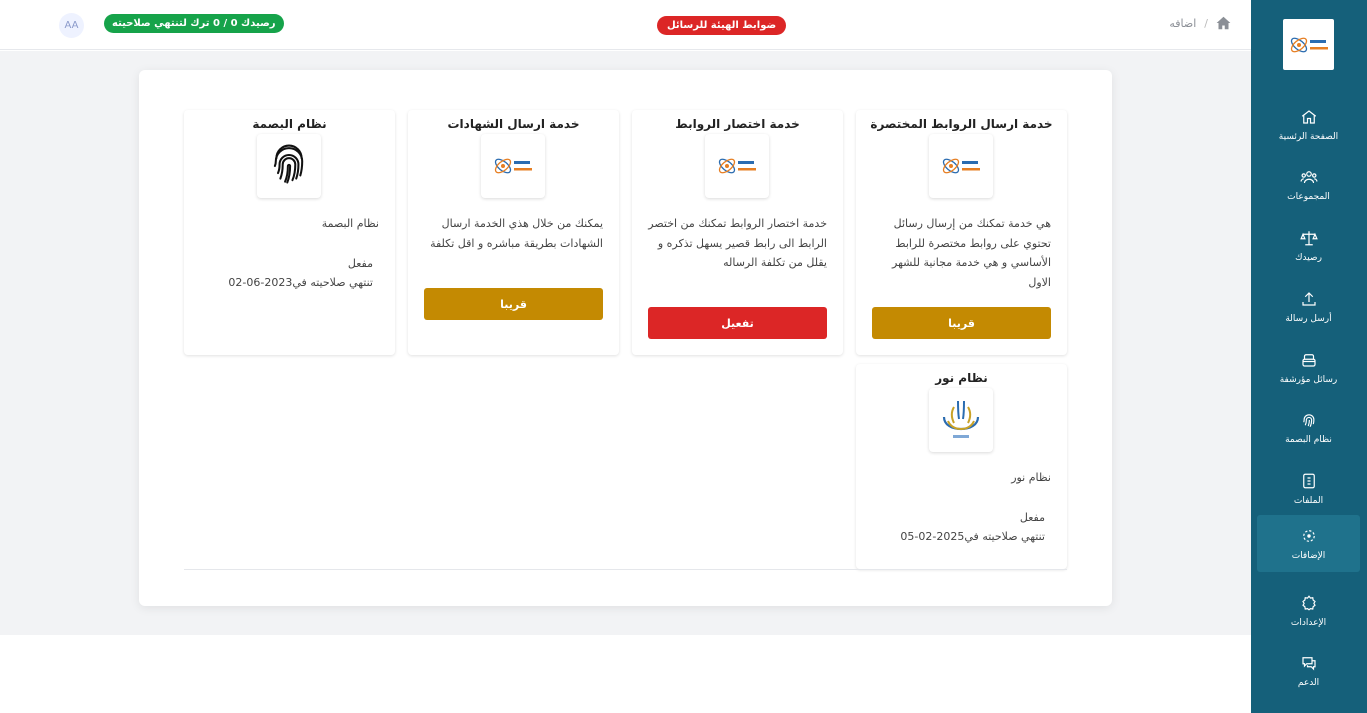 This screenshot has height=713, width=1367. I want to click on sidebar-item-addons: الإضافات, so click(1308, 543).